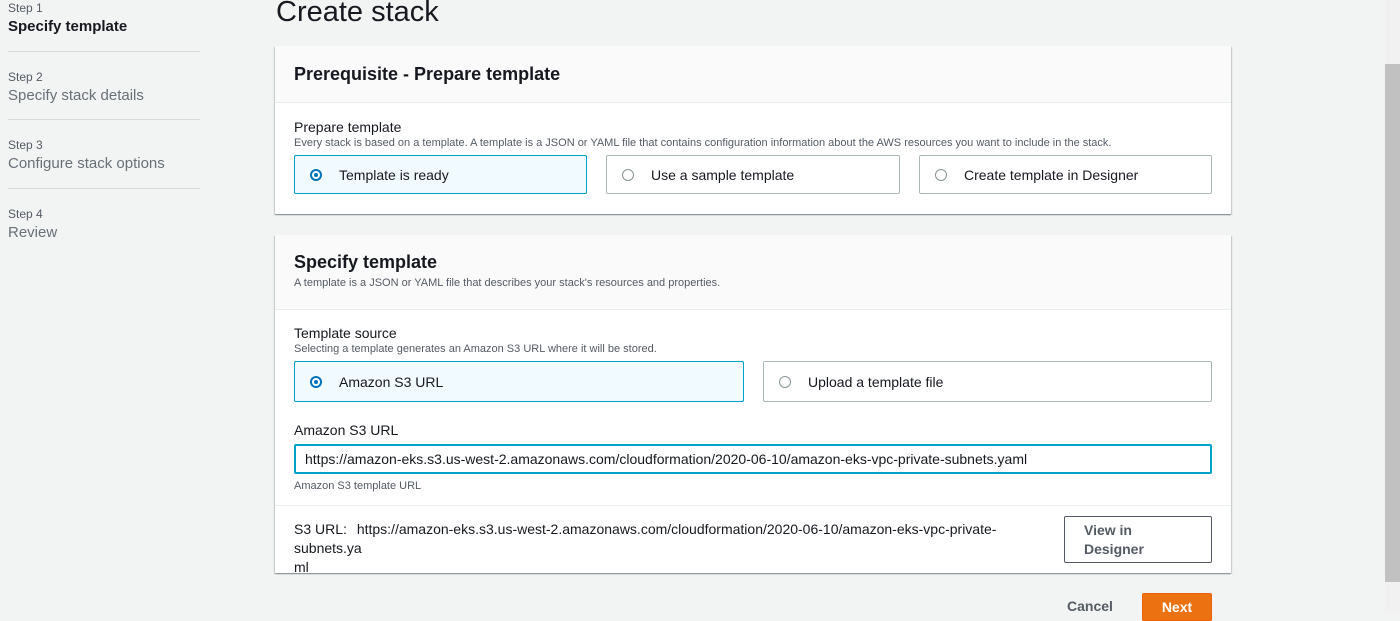 This screenshot has width=1400, height=621. What do you see at coordinates (1138, 539) in the screenshot?
I see `view-in-designer-button: View in Designer` at bounding box center [1138, 539].